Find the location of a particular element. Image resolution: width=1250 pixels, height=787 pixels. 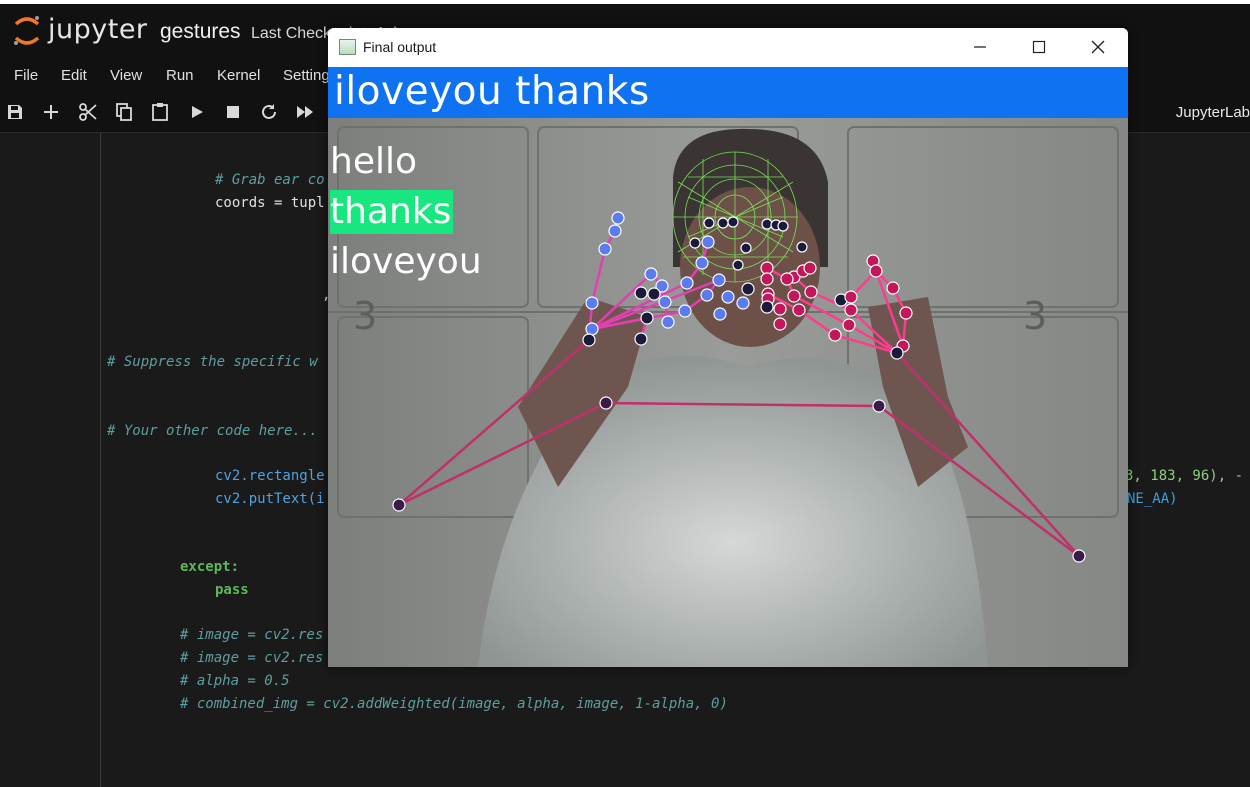

code-line-rectangle: cv2.rectangle is located at coordinates (270, 476).